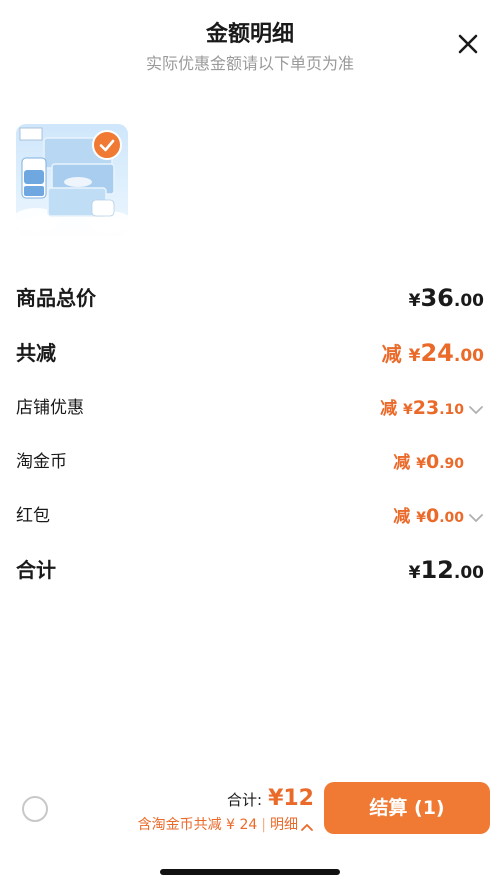 This screenshot has height=885, width=500. What do you see at coordinates (72, 180) in the screenshot?
I see `product-thumbnail` at bounding box center [72, 180].